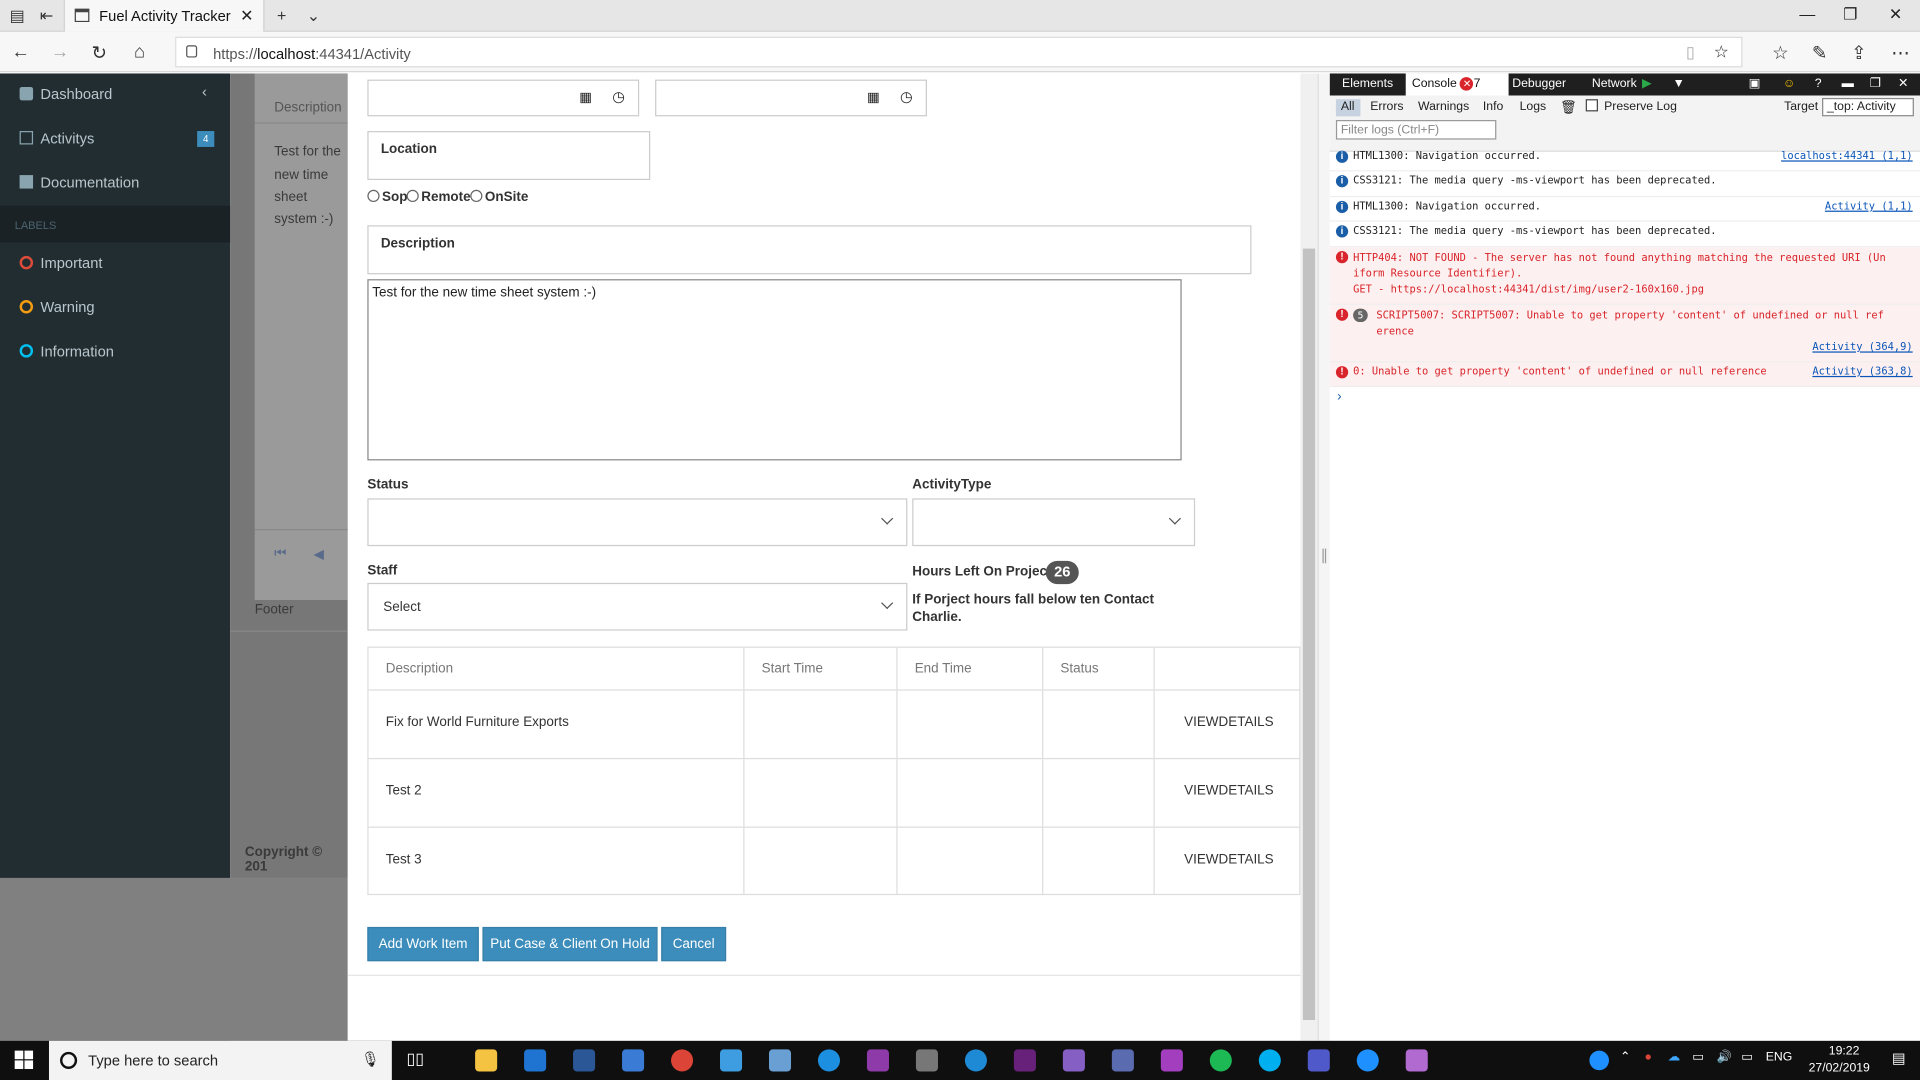 This screenshot has height=1080, width=1920. Describe the element at coordinates (1839, 1068) in the screenshot. I see `clock-date: 27/02/2019` at that location.